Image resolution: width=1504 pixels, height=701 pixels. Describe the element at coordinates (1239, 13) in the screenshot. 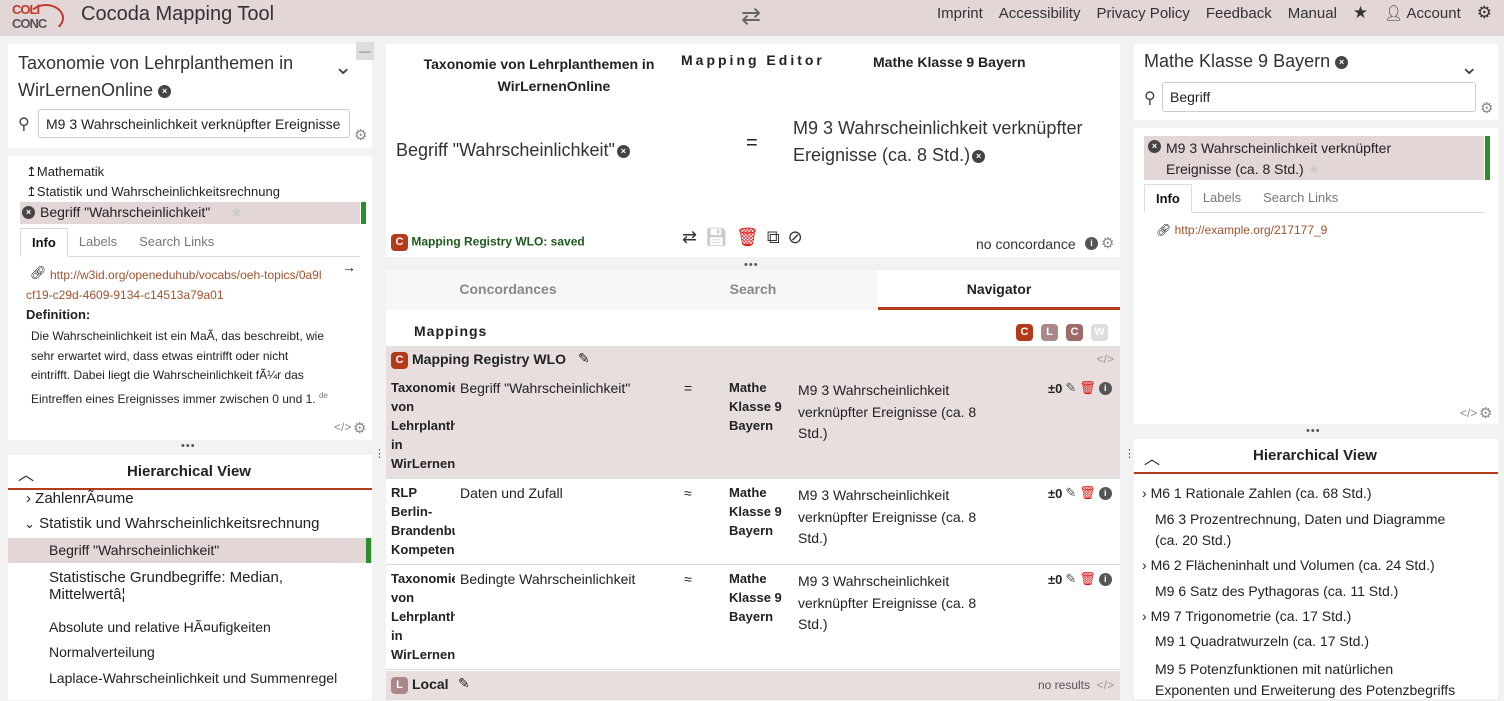

I see `nav-feedback: Feedback` at that location.